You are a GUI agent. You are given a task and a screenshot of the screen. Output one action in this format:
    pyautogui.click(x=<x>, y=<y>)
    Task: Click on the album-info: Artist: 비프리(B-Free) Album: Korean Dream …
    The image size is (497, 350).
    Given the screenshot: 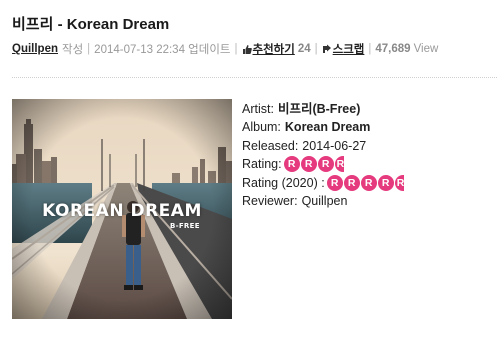 What is the action you would take?
    pyautogui.click(x=323, y=155)
    